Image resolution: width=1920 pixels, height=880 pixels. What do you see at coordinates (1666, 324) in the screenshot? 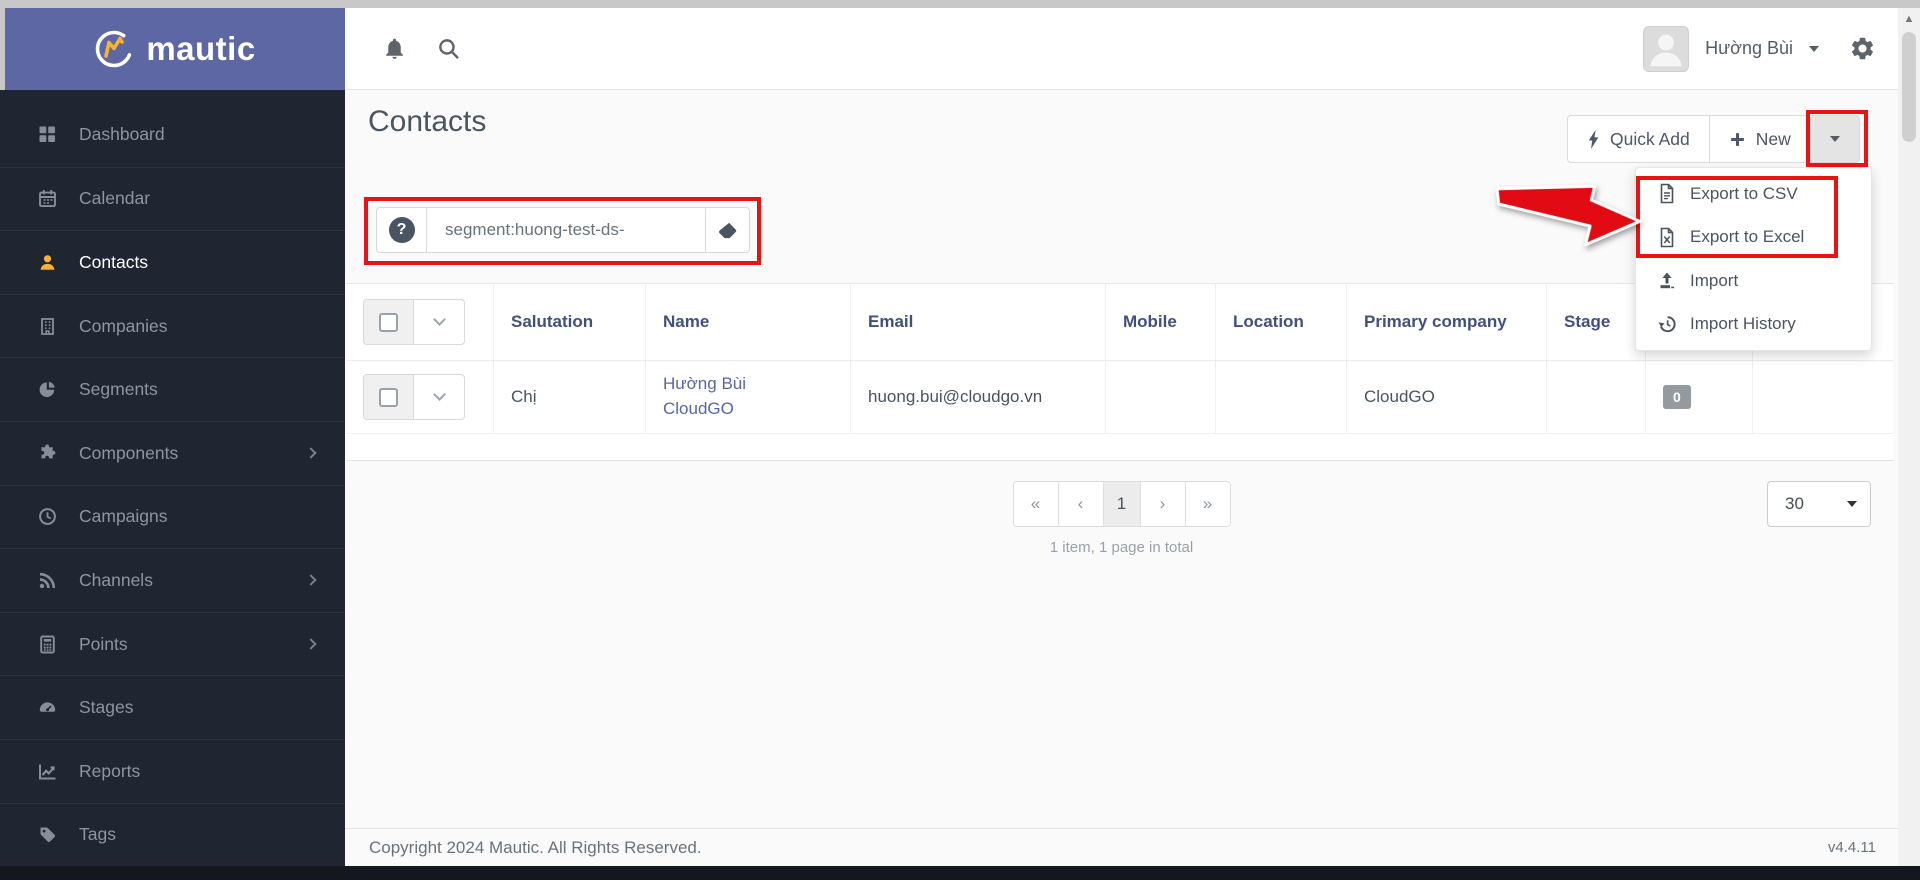
I see `history-icon` at bounding box center [1666, 324].